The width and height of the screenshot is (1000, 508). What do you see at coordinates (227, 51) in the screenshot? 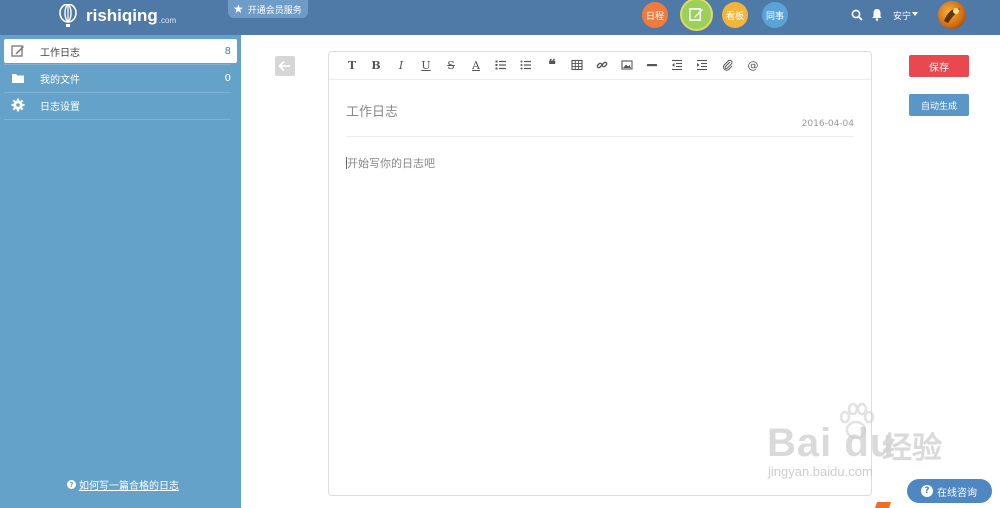
I see `sidebar-item-count: 8` at bounding box center [227, 51].